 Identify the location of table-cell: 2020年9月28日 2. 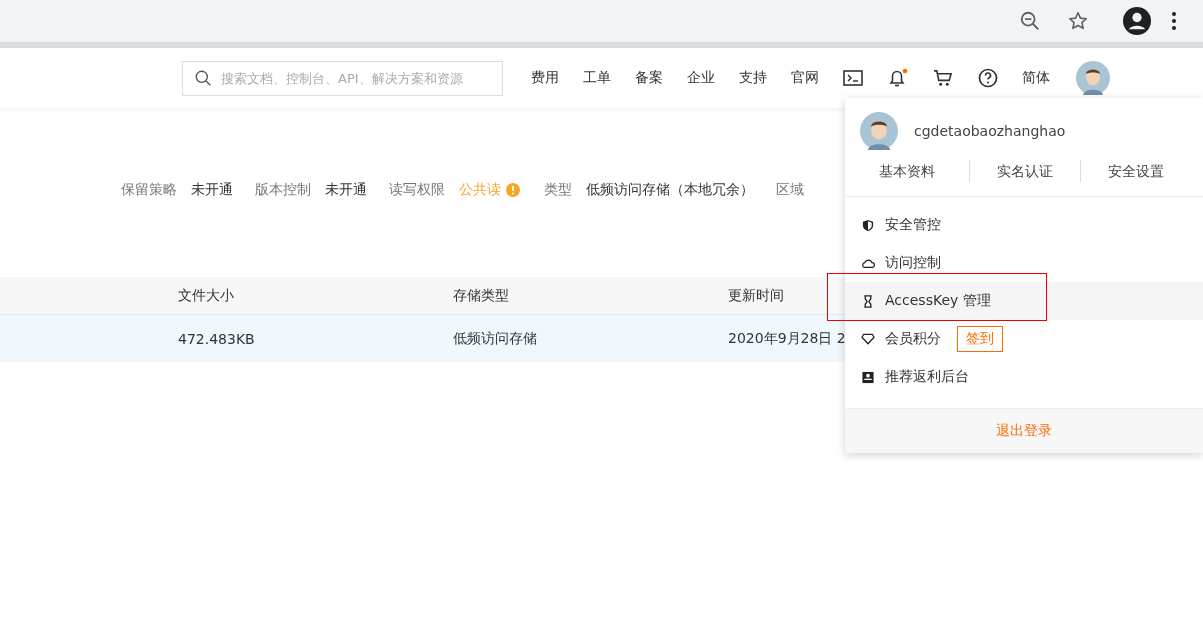
(787, 338).